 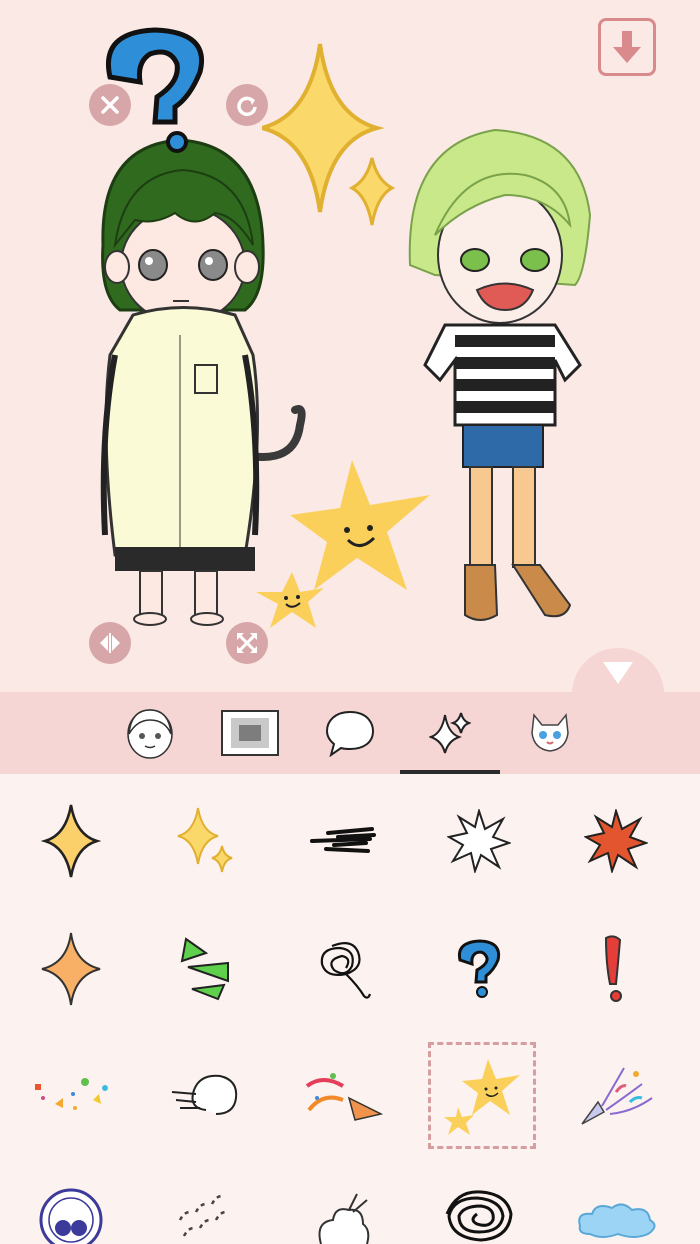 I want to click on category-tab-bar, so click(x=350, y=733).